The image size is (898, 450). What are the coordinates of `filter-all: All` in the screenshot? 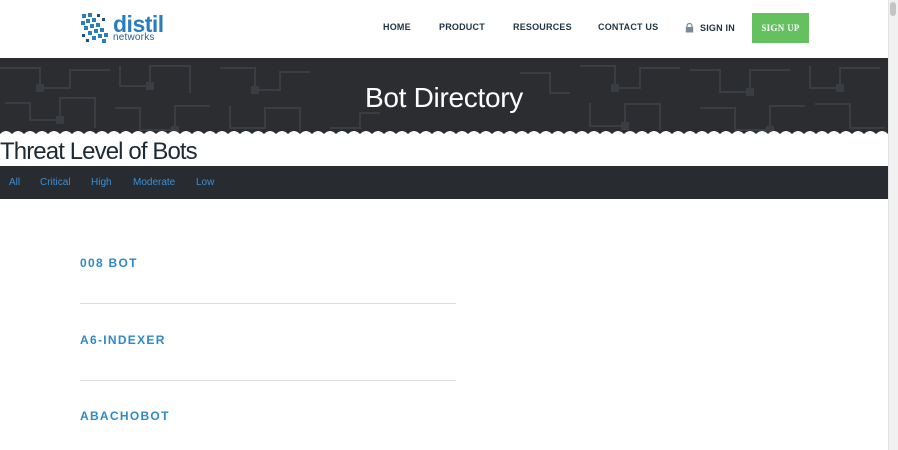 It's located at (14, 182).